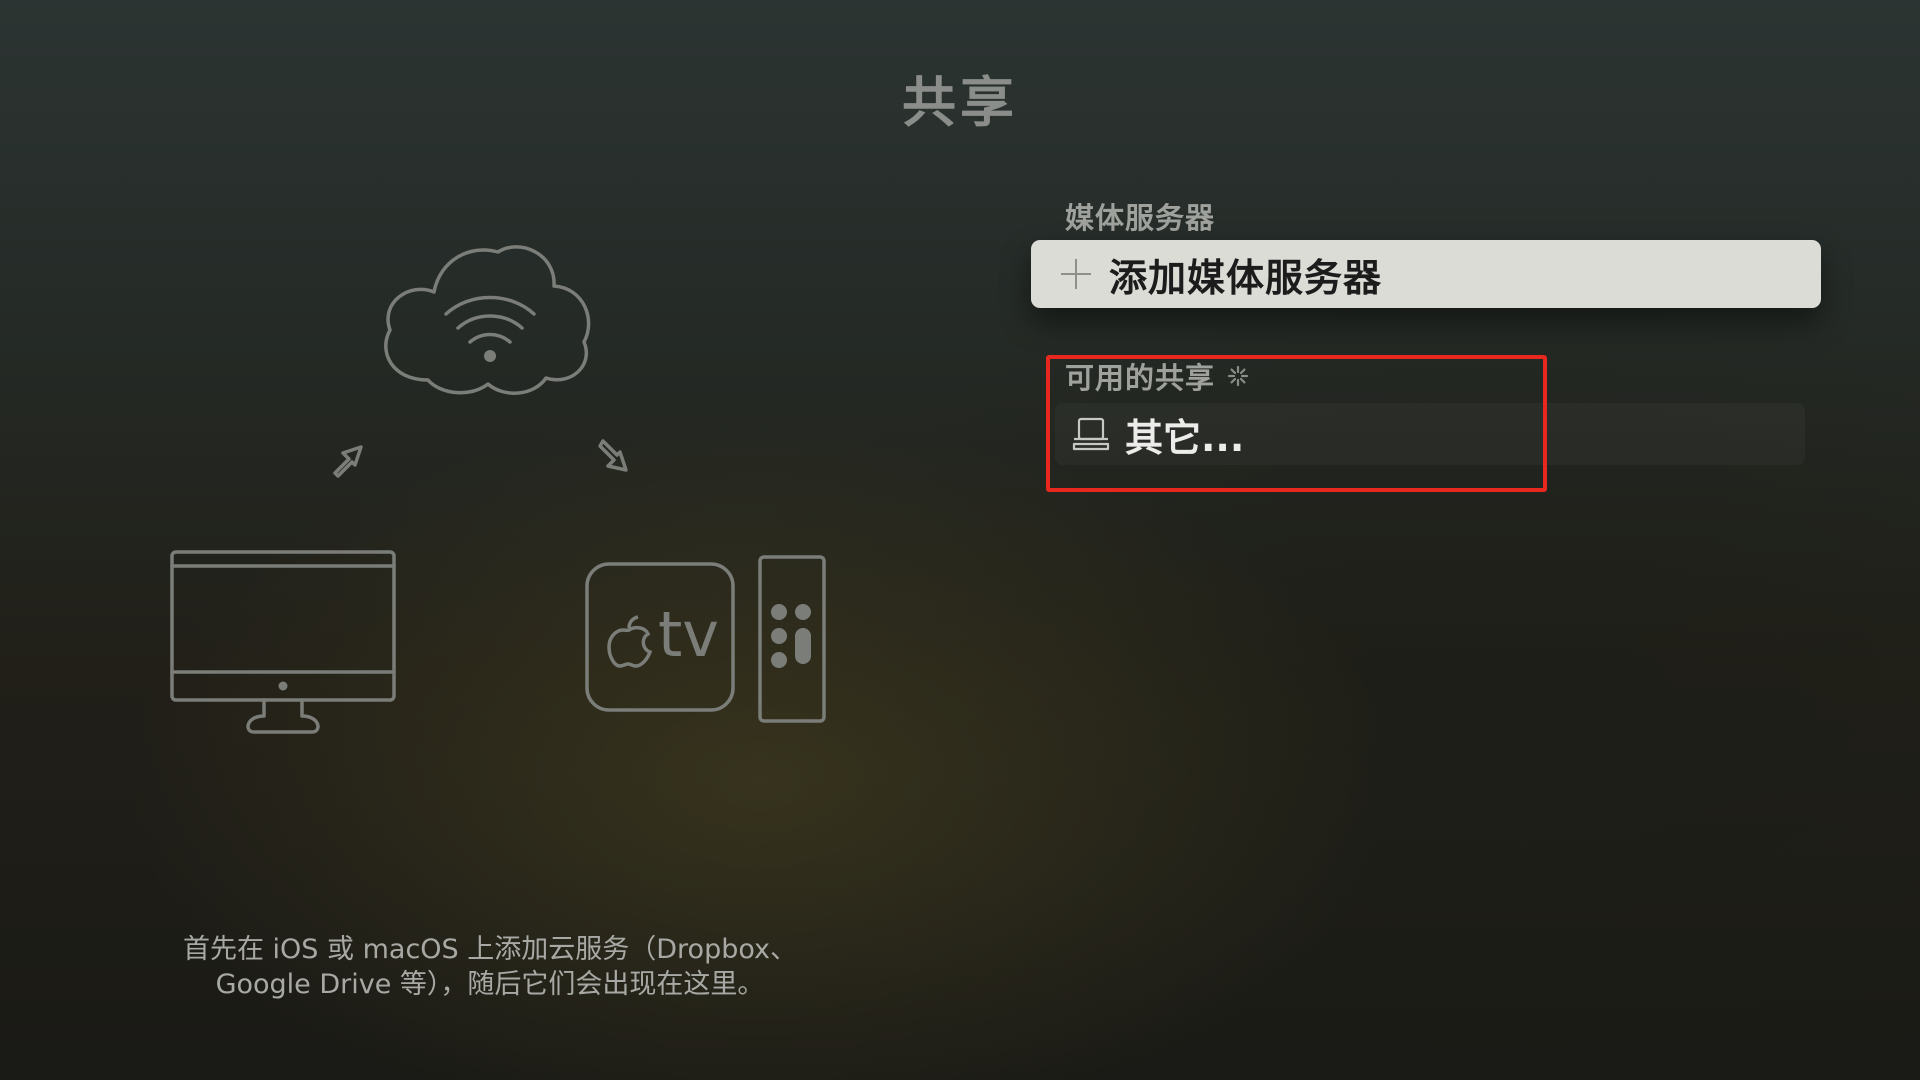  Describe the element at coordinates (487, 320) in the screenshot. I see `cloud-wifi-icon` at that location.